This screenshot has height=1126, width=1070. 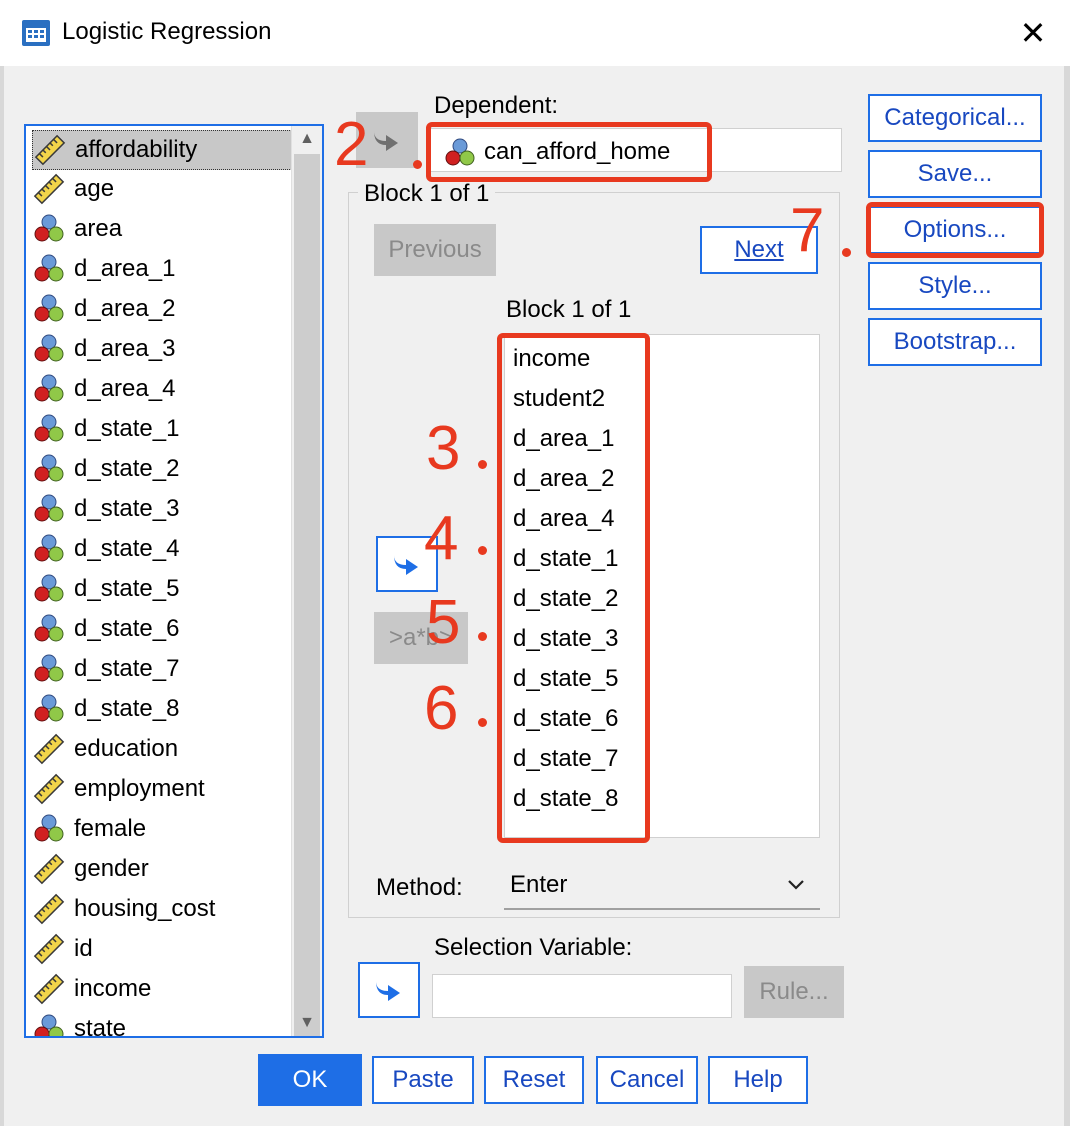 What do you see at coordinates (1033, 33) in the screenshot?
I see `close-button: ✕` at bounding box center [1033, 33].